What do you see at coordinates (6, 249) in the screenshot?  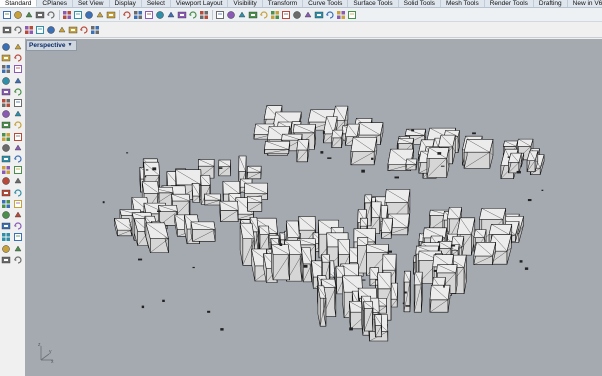 I see `tool-lock-icon` at bounding box center [6, 249].